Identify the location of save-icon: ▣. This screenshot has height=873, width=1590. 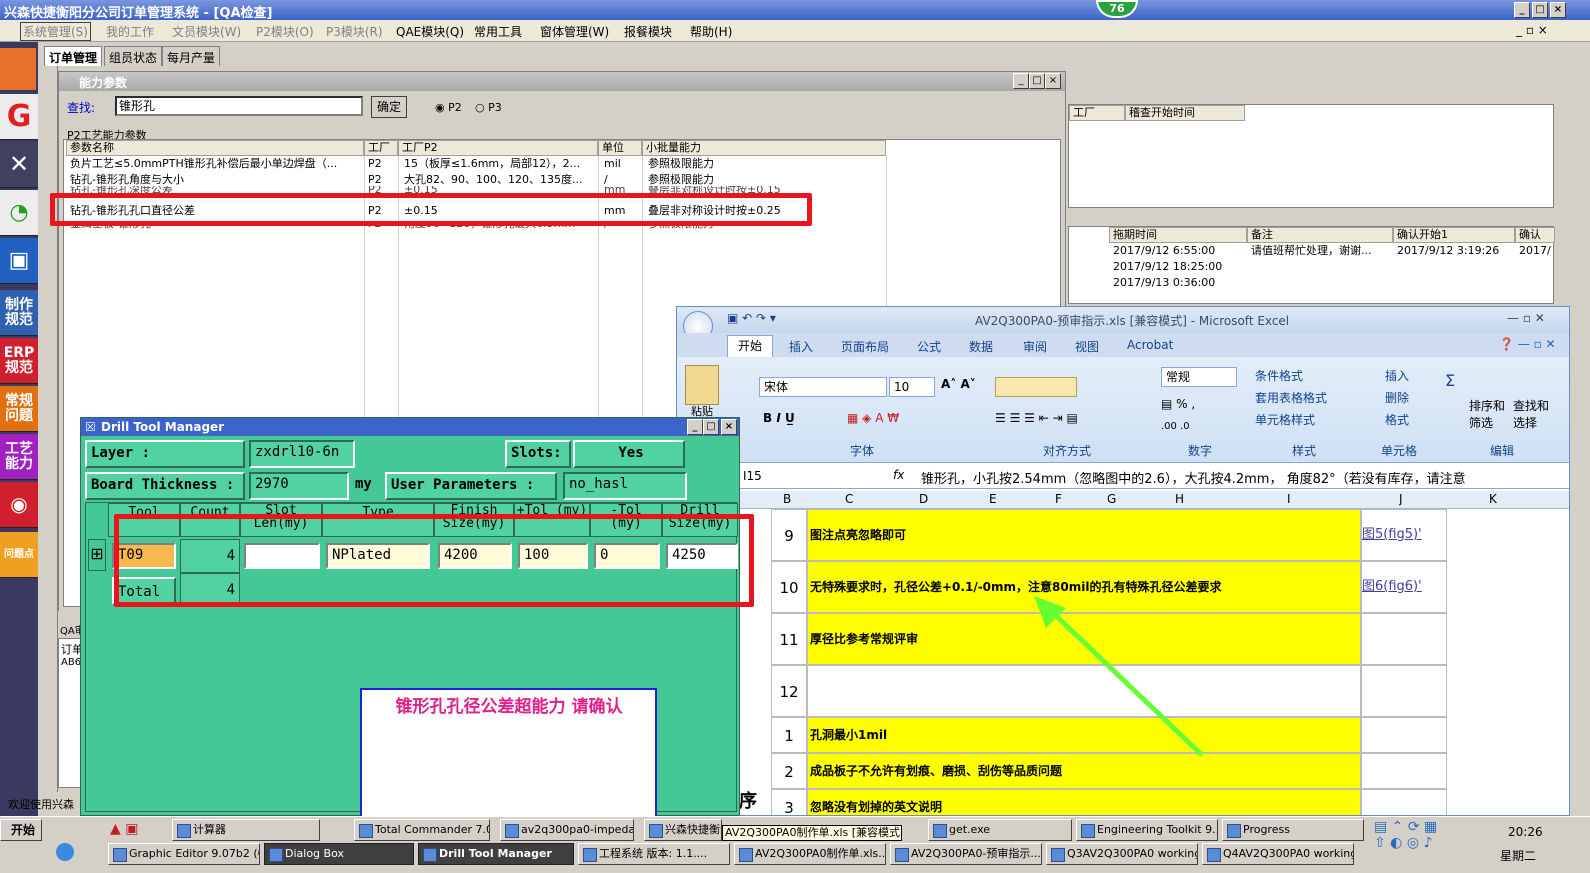
(19, 261).